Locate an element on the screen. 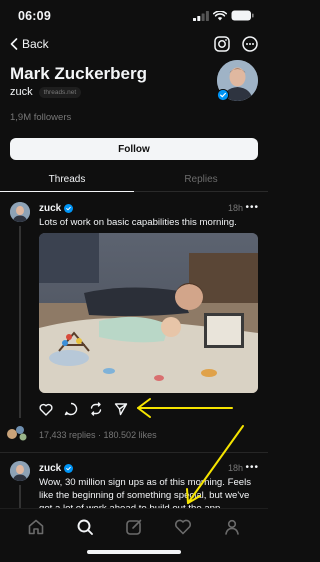 The image size is (320, 562). tab-threads: Threads is located at coordinates (67, 179).